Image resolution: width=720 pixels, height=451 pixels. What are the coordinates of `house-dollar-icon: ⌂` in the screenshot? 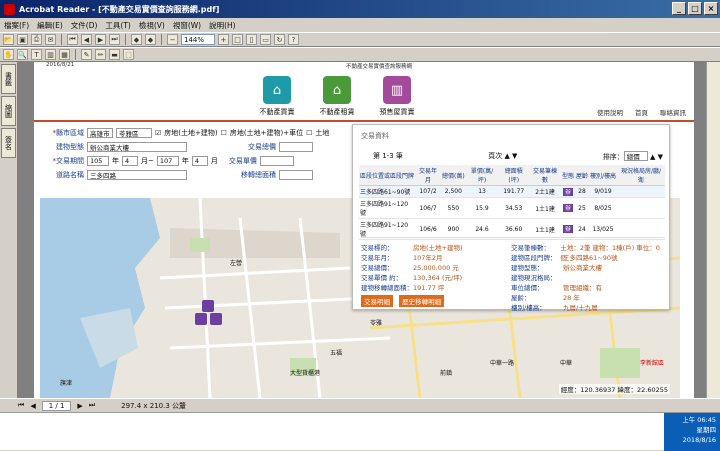 It's located at (277, 90).